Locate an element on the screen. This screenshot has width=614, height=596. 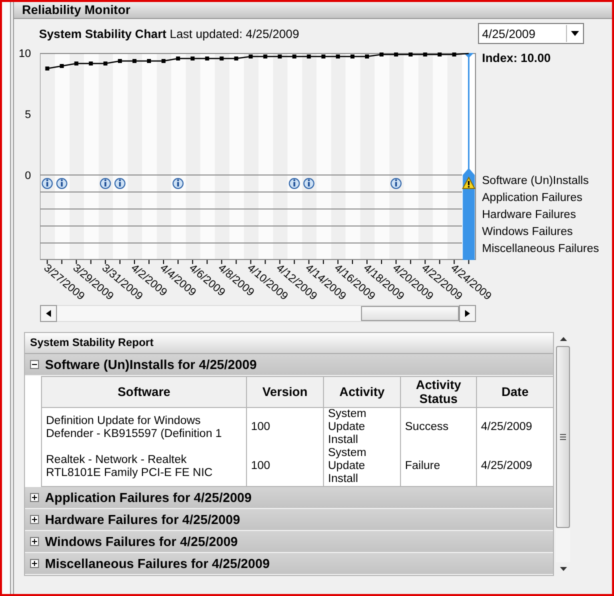
report-section-header: Software (Un)Installs for 4/25/2009 is located at coordinates (289, 365).